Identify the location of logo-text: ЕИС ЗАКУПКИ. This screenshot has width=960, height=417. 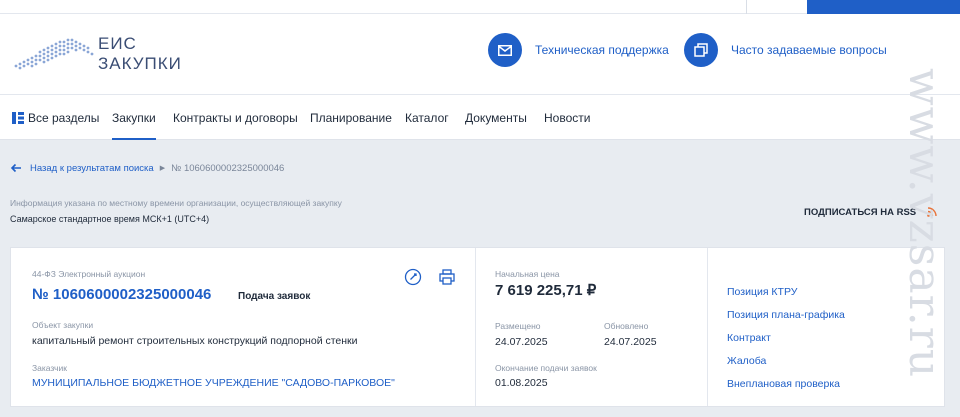
(140, 54).